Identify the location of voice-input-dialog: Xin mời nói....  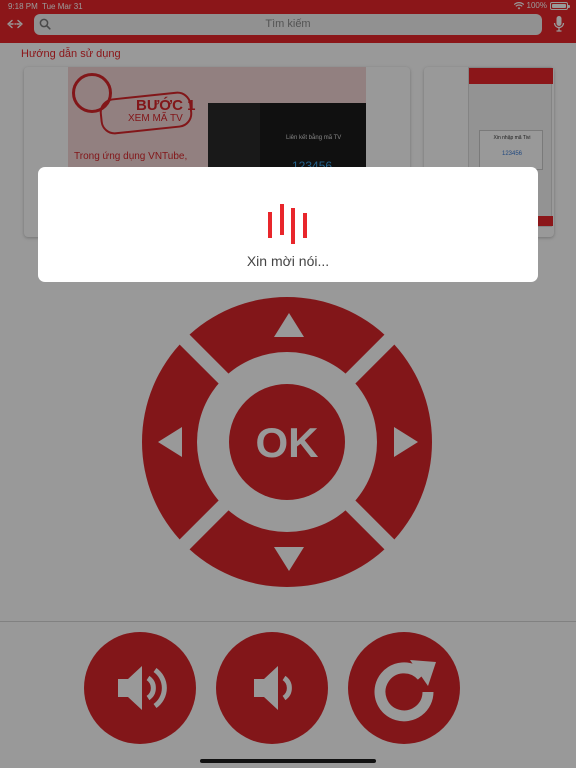
(288, 224).